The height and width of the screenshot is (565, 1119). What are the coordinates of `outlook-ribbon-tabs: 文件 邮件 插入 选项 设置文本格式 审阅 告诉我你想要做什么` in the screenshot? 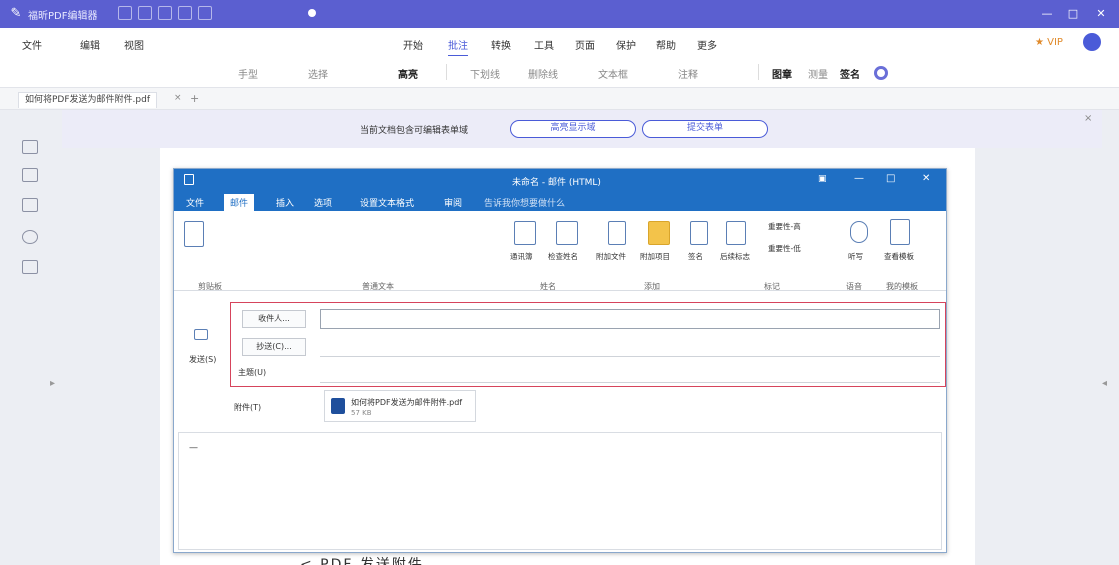 It's located at (560, 201).